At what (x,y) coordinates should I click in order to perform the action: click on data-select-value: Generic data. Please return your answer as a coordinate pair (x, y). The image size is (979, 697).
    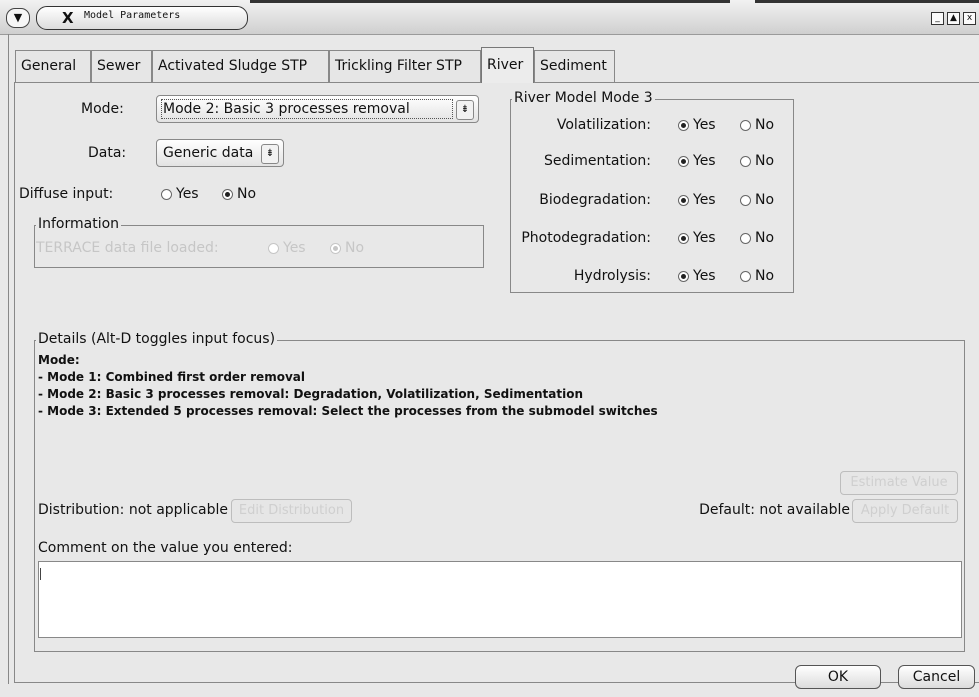
    Looking at the image, I should click on (208, 153).